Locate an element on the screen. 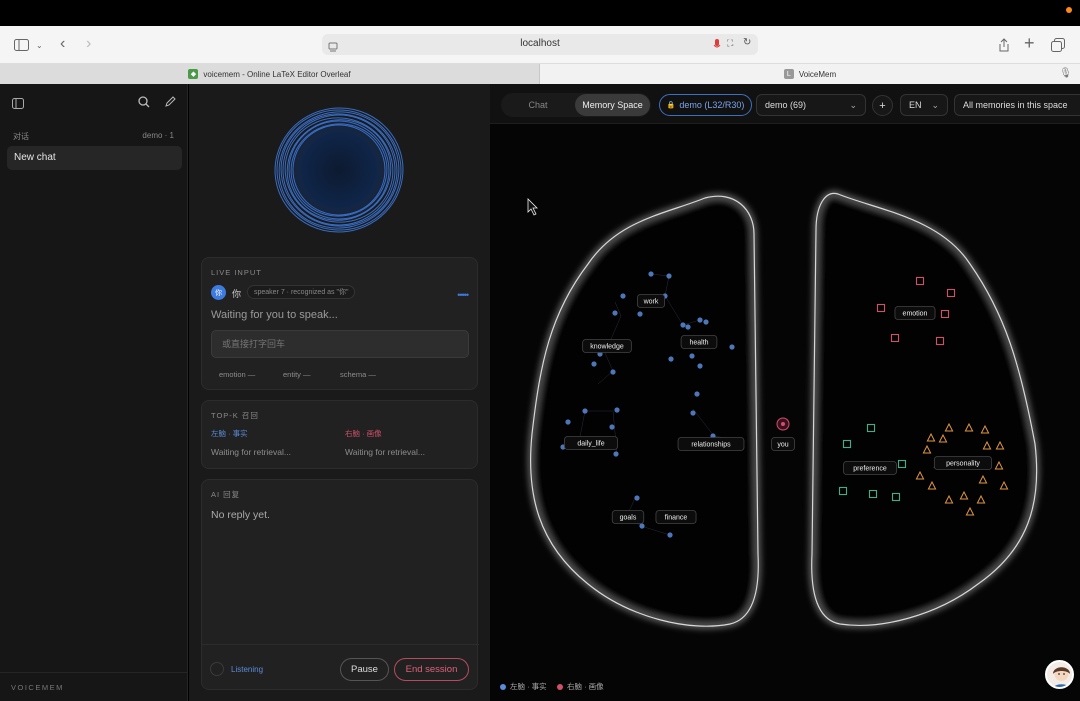  url-text: localhost is located at coordinates (540, 43).